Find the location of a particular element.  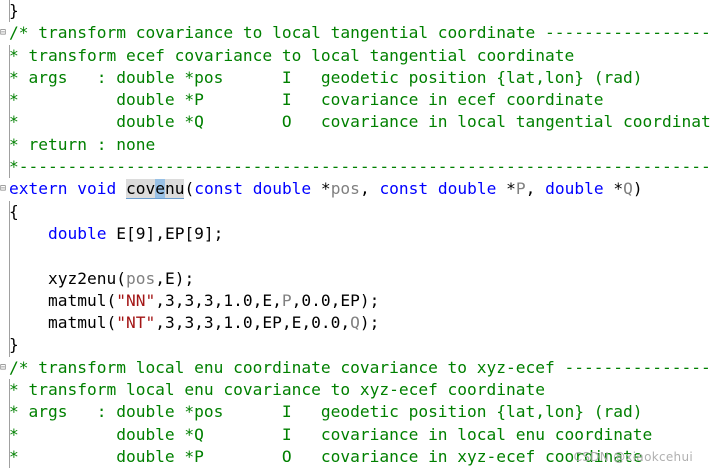

text-cursor: e is located at coordinates (160, 189).